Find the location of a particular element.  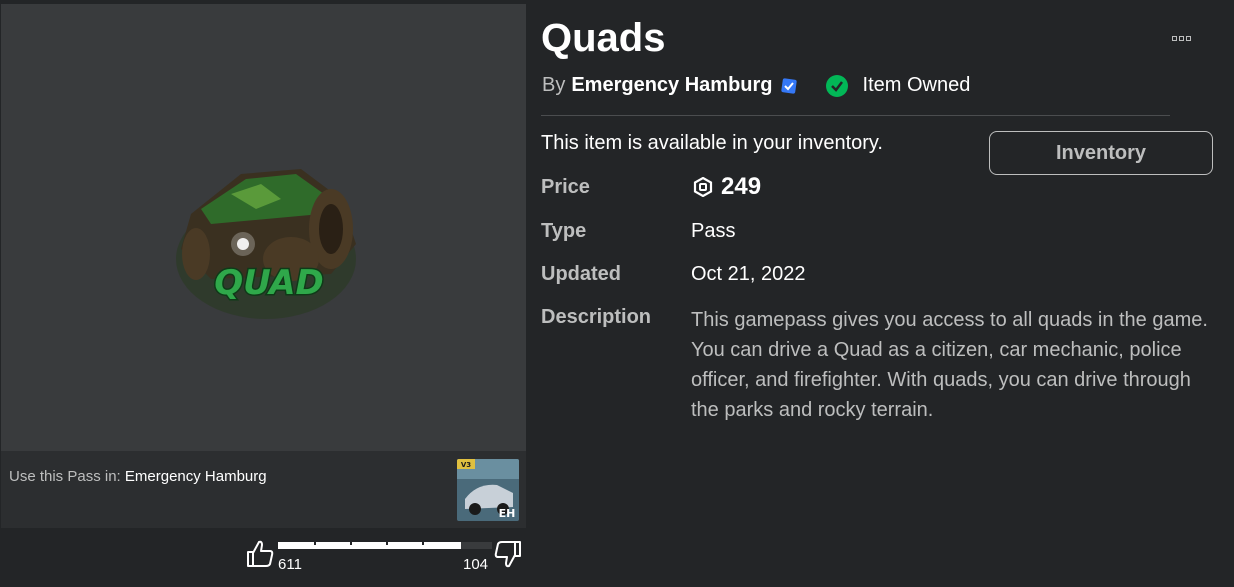

updated-value: Oct 21, 2022 is located at coordinates (748, 274).